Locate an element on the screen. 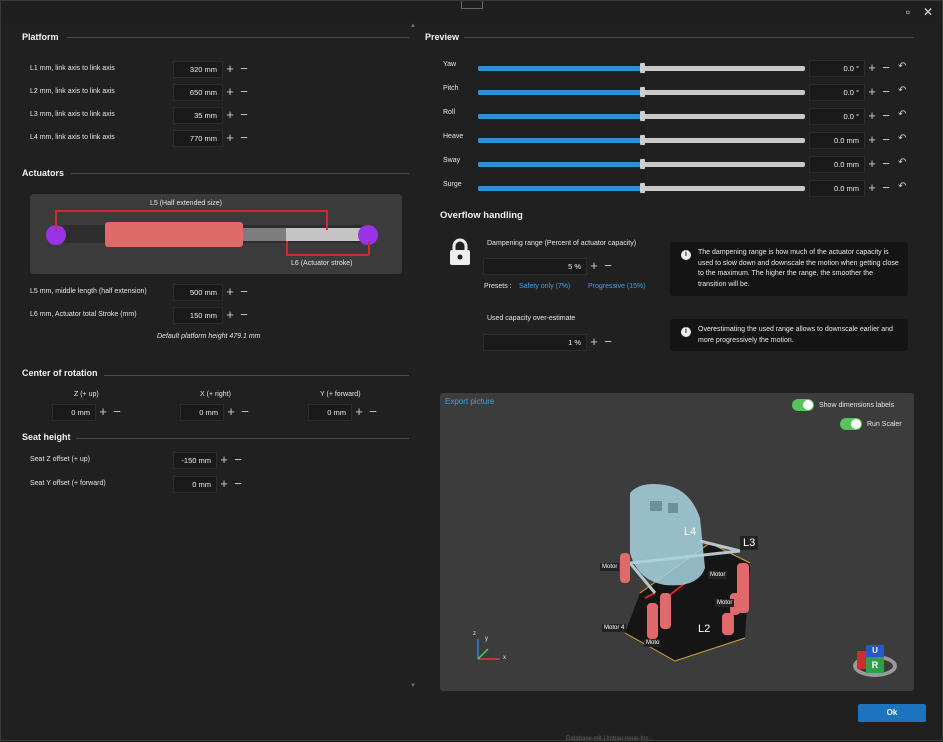 This screenshot has width=943, height=742. center-0-input: 0 mm is located at coordinates (74, 412).